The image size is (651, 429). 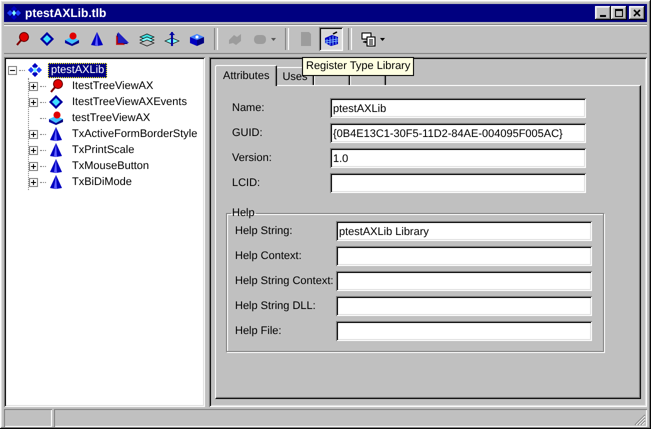 I want to click on field-label: Help String DLL:, so click(x=276, y=306).